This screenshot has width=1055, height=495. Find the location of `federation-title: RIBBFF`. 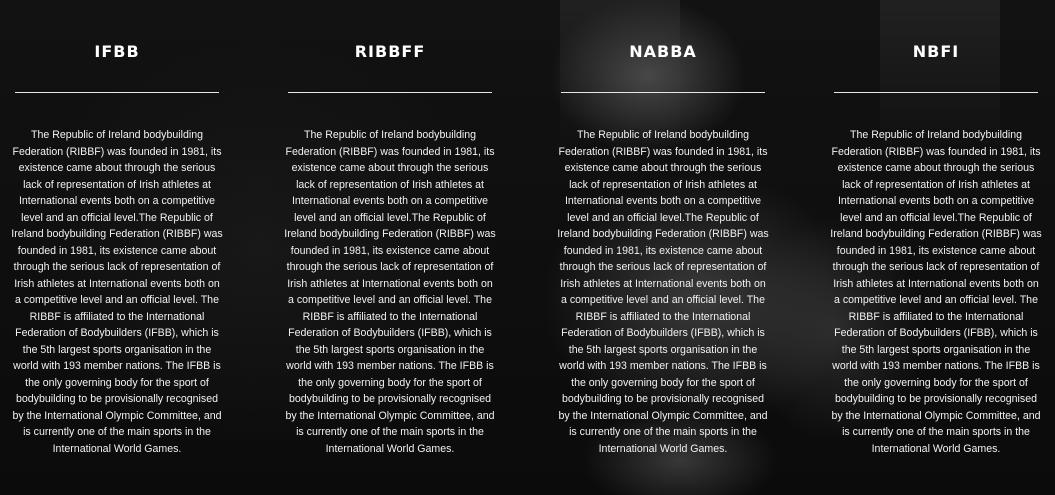

federation-title: RIBBFF is located at coordinates (390, 51).